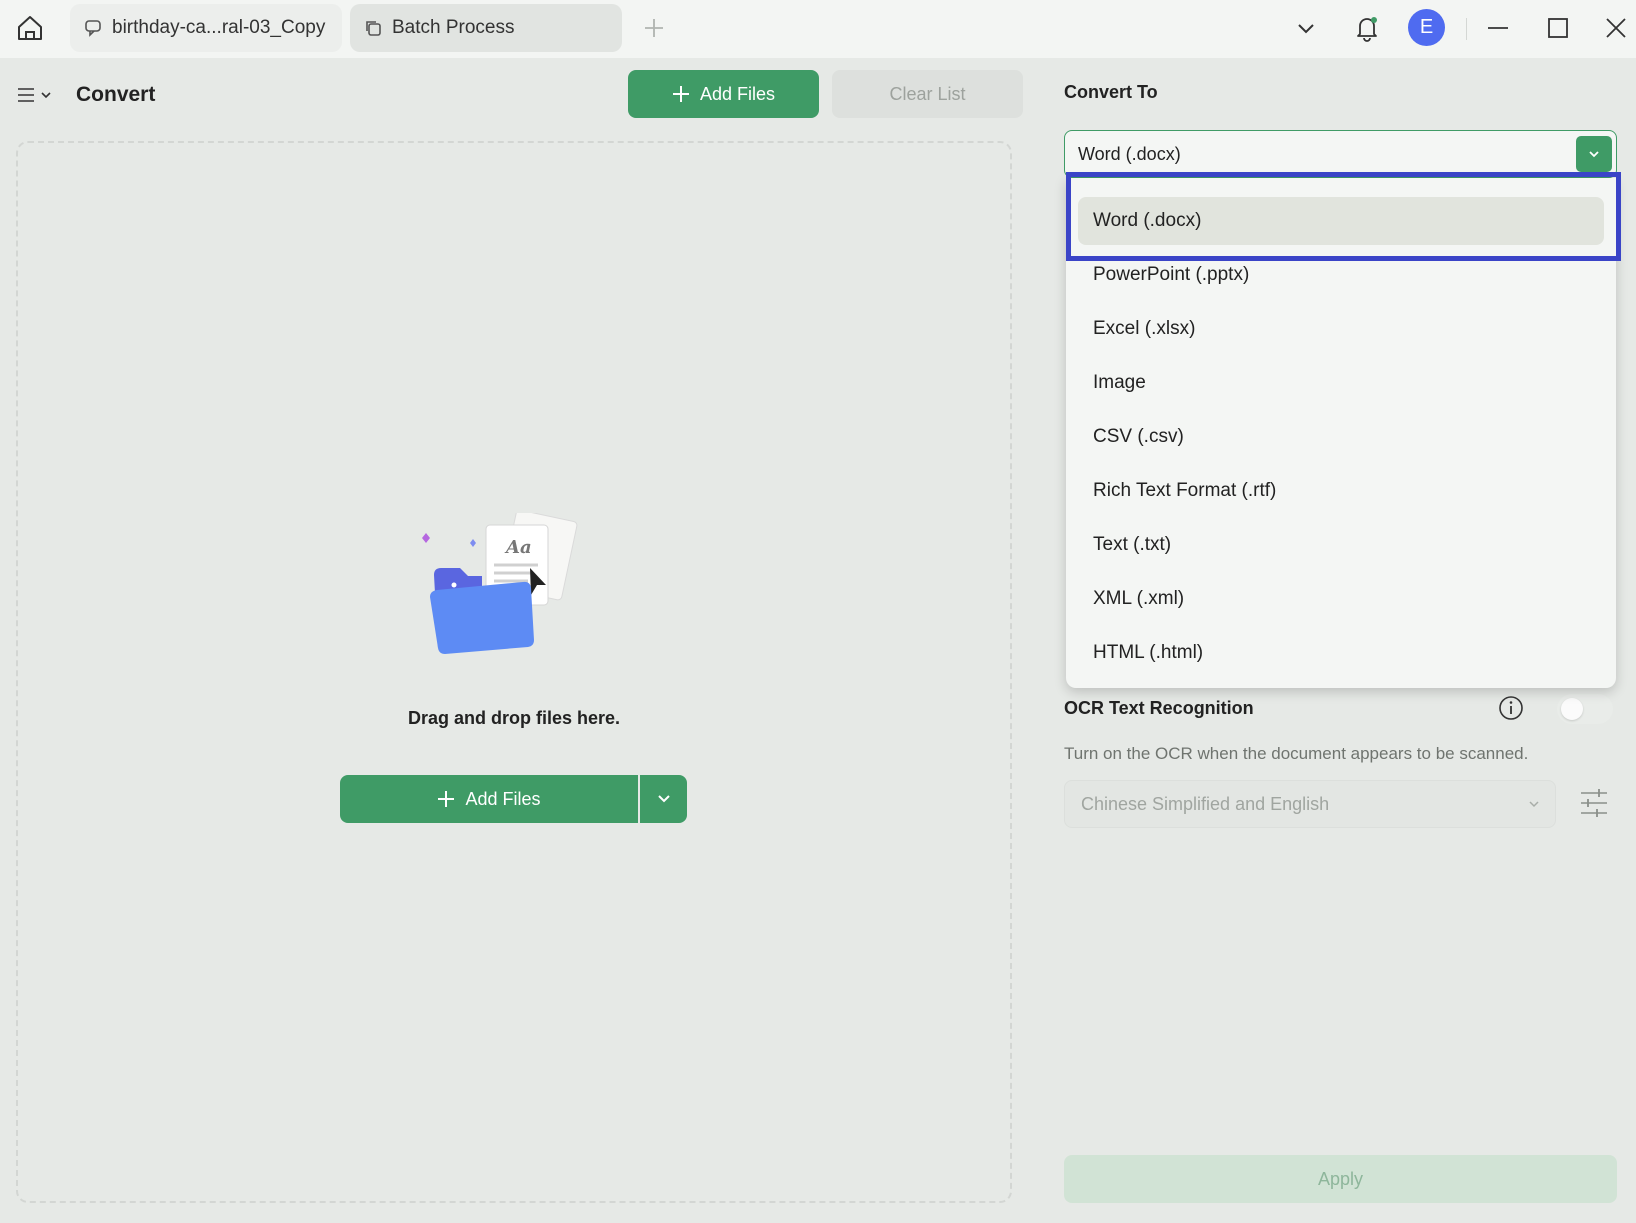 This screenshot has width=1636, height=1223. I want to click on ocr-language-select: Chinese Simplified and English, so click(1310, 804).